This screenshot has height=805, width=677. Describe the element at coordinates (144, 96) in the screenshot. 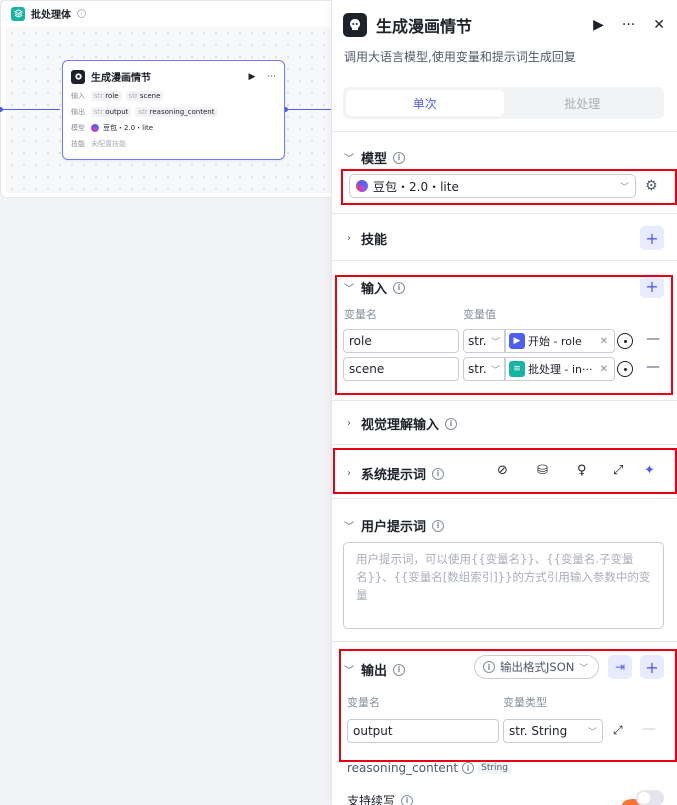

I see `node-input-tag: str scene` at that location.